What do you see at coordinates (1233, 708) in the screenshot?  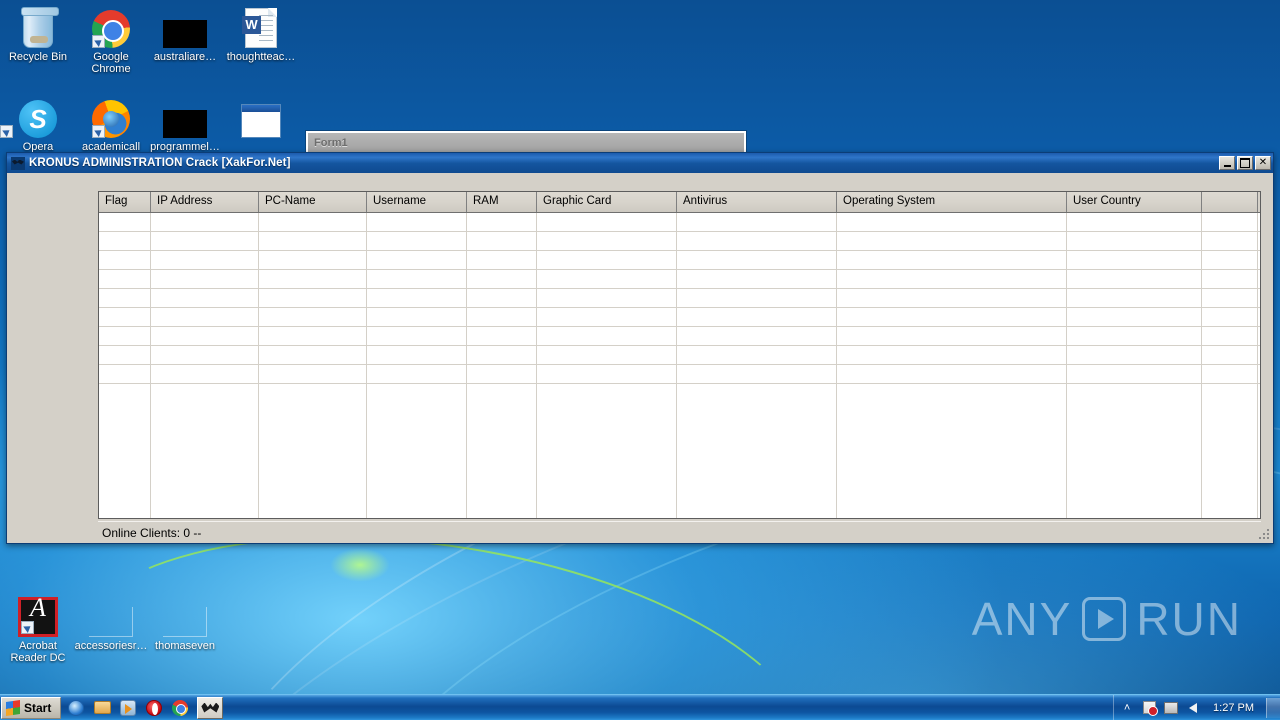 I see `clock: 1:27 PM` at bounding box center [1233, 708].